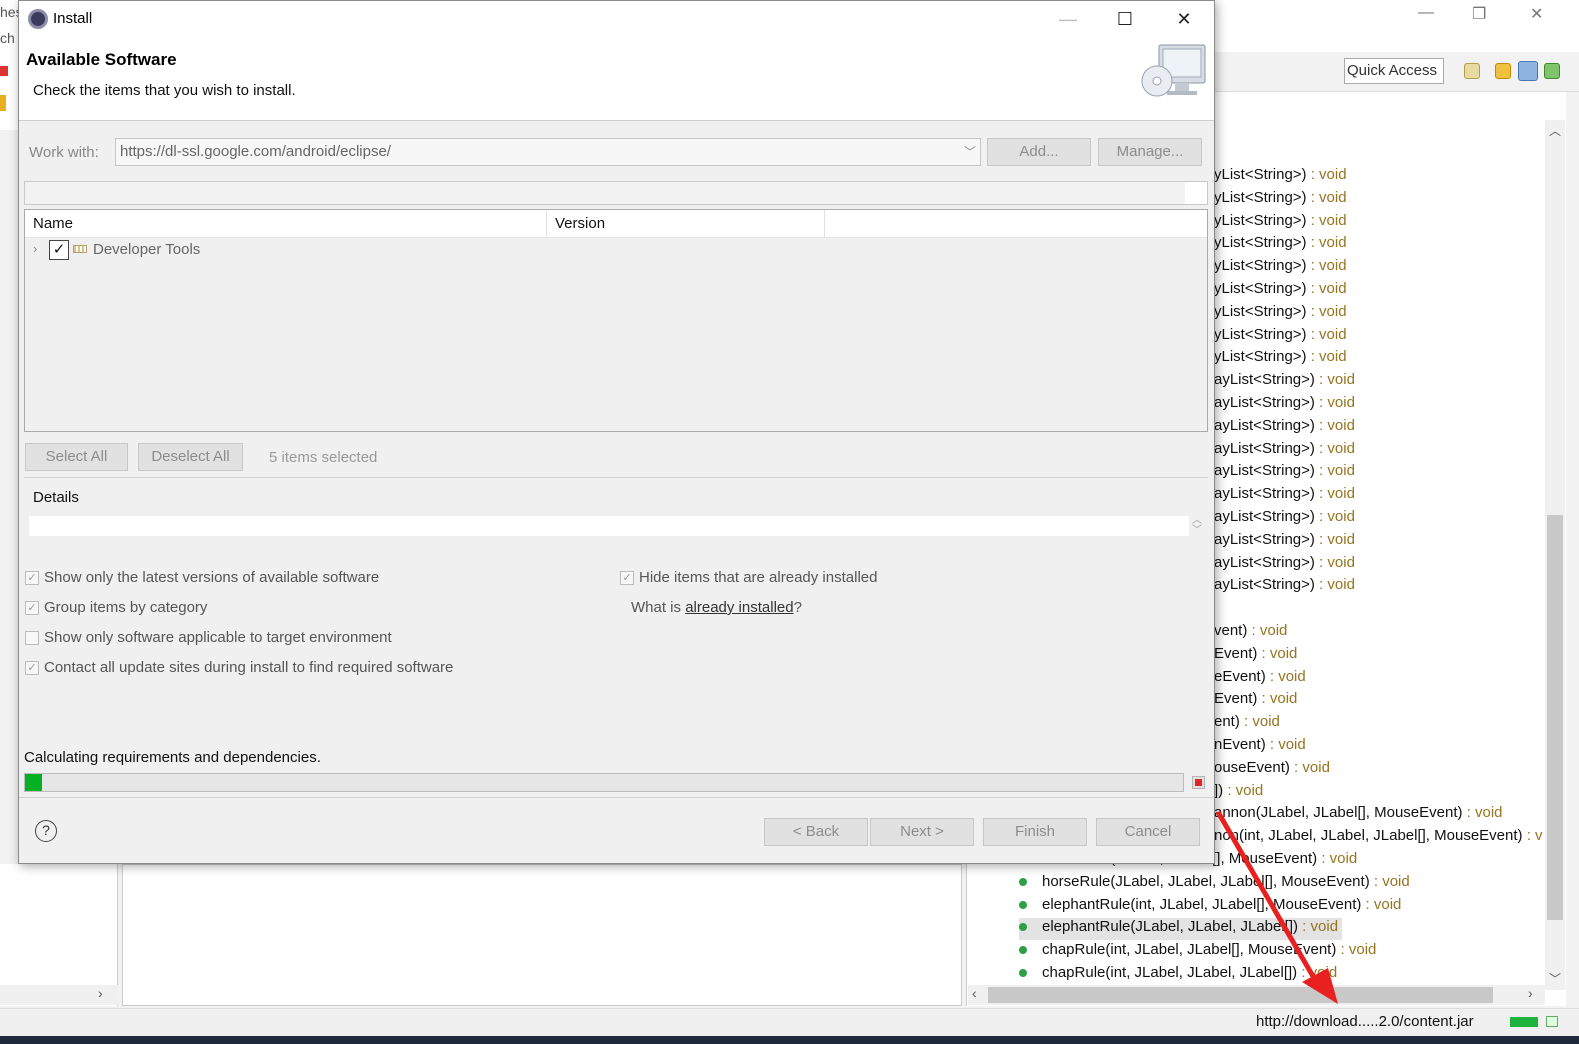 This screenshot has height=1044, width=1579. Describe the element at coordinates (1524, 1022) in the screenshot. I see `status-progress-bar` at that location.